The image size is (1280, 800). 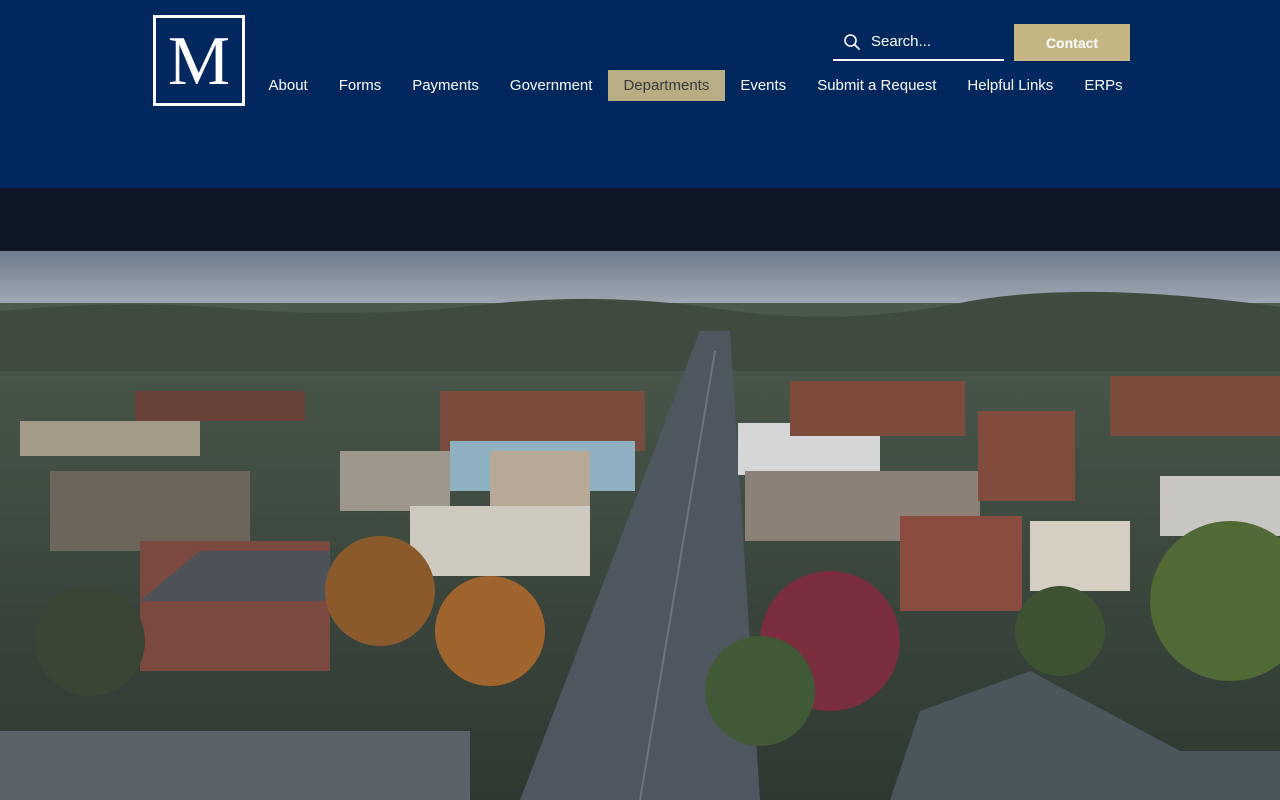 What do you see at coordinates (360, 85) in the screenshot?
I see `nav-item-forms: Forms` at bounding box center [360, 85].